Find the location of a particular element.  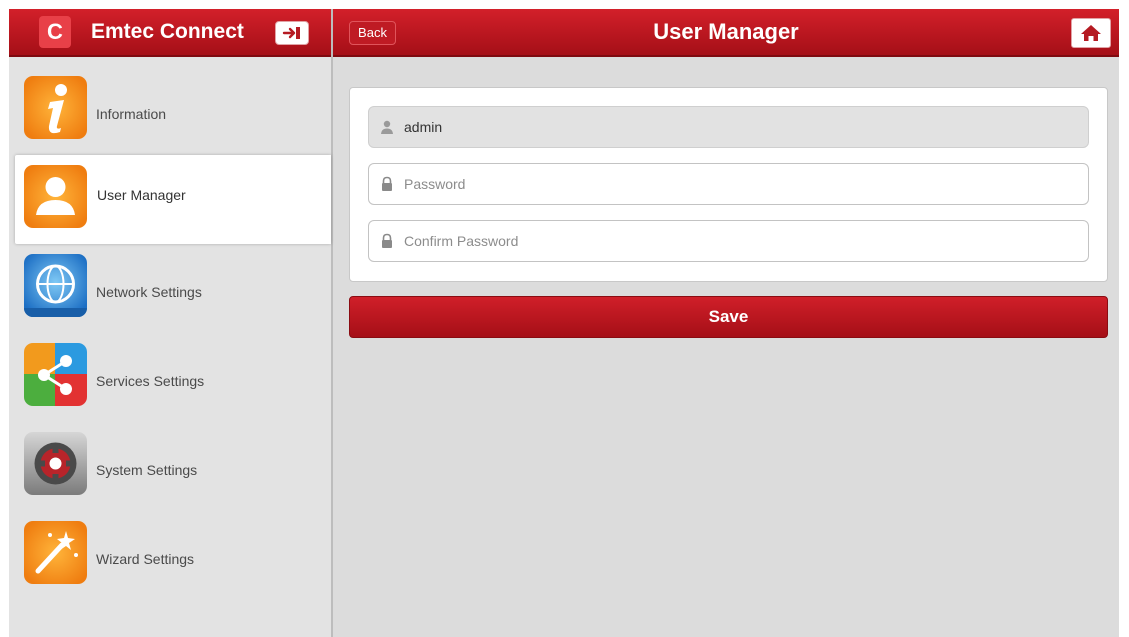

magic-wand-icon is located at coordinates (55, 552).